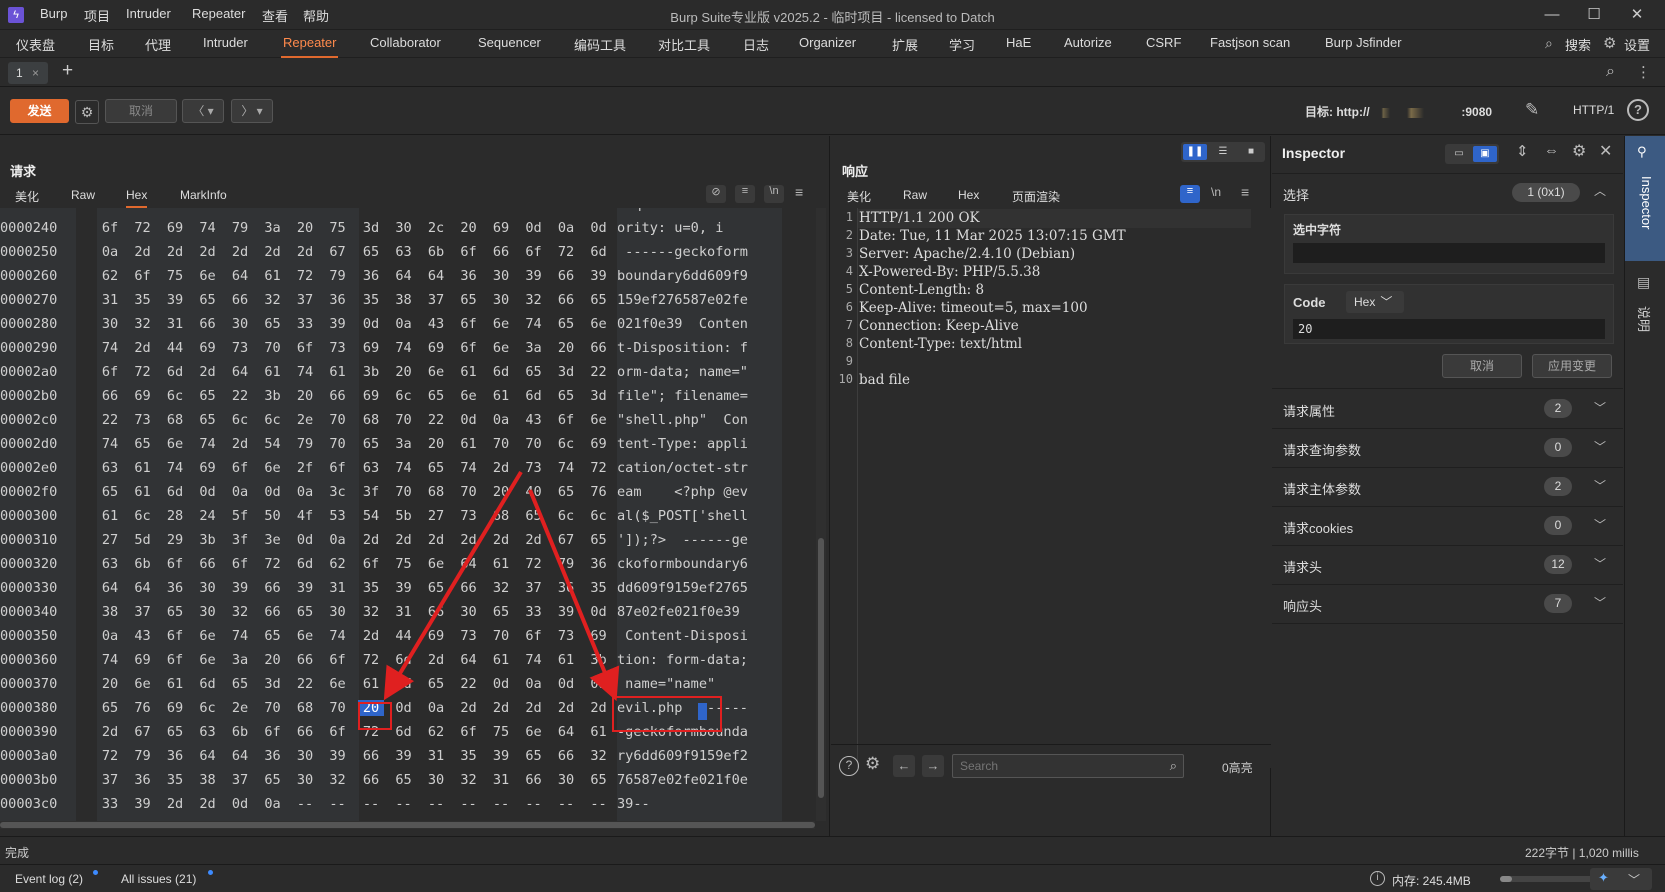 This screenshot has width=1665, height=892. Describe the element at coordinates (682, 588) in the screenshot. I see `hex-text: dd609f9159ef2765` at that location.